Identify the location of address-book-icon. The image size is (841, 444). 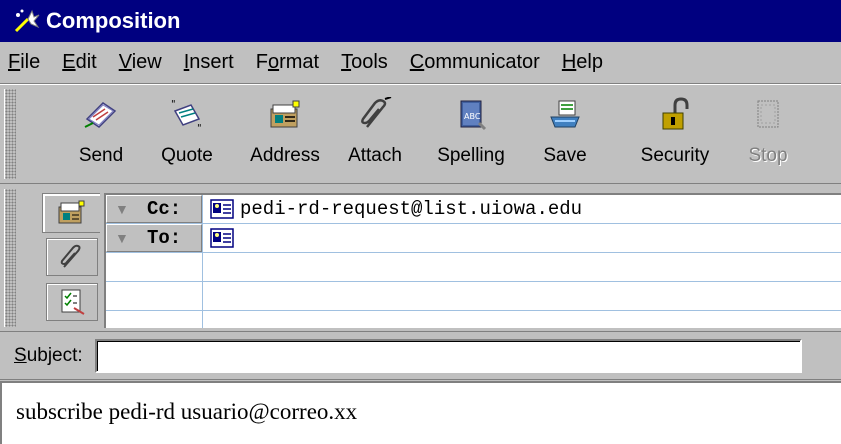
(285, 114).